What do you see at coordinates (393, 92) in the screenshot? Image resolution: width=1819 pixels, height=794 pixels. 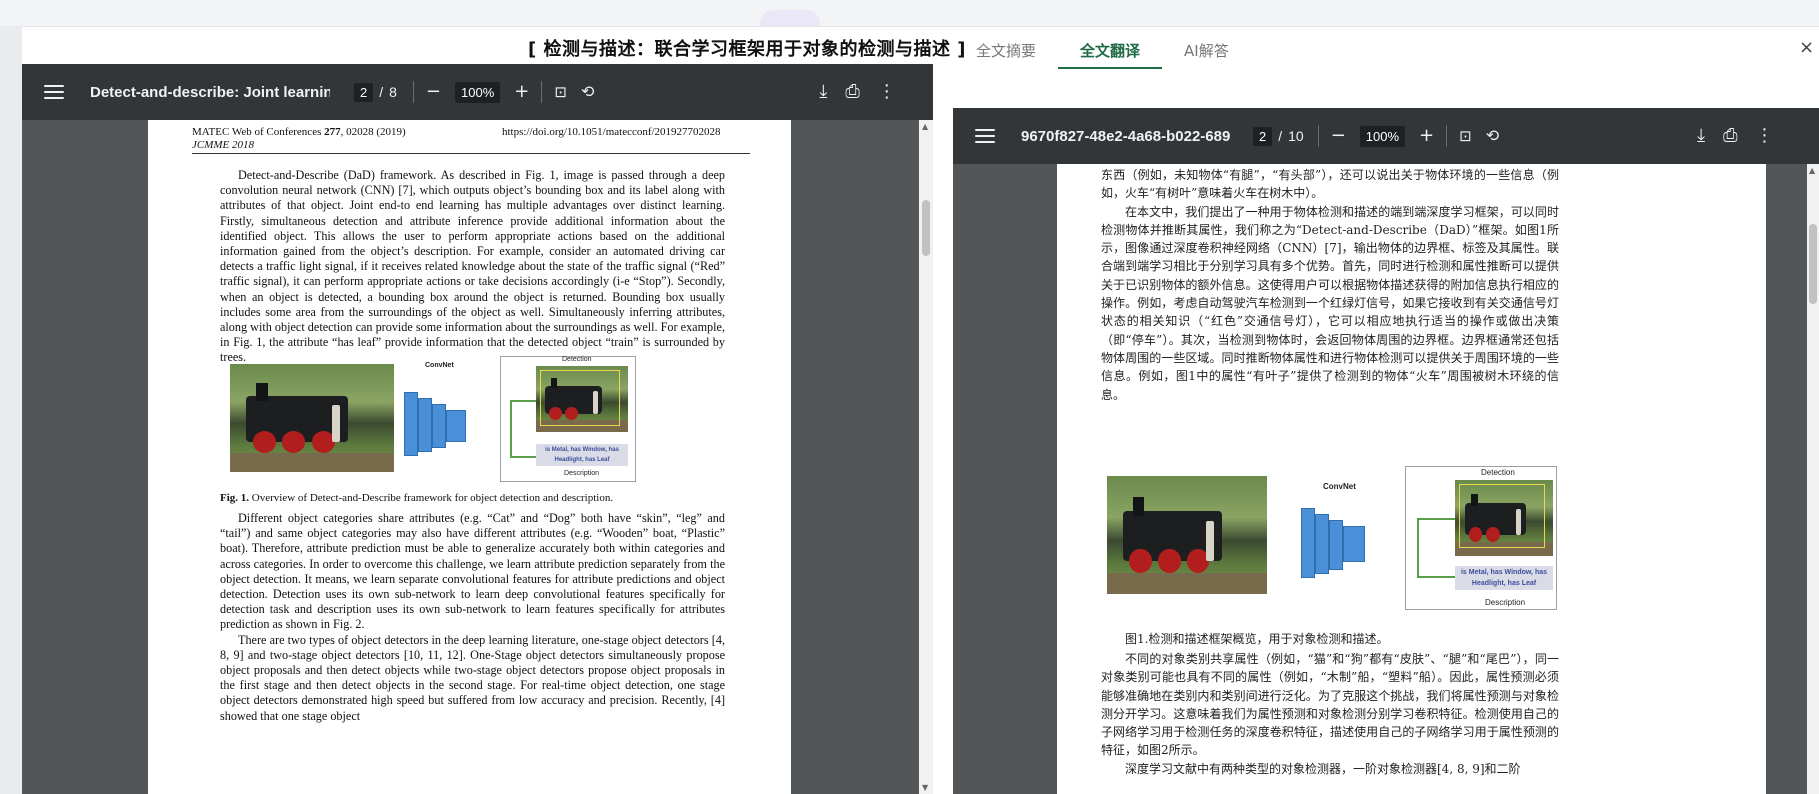 I see `page-total: 8` at bounding box center [393, 92].